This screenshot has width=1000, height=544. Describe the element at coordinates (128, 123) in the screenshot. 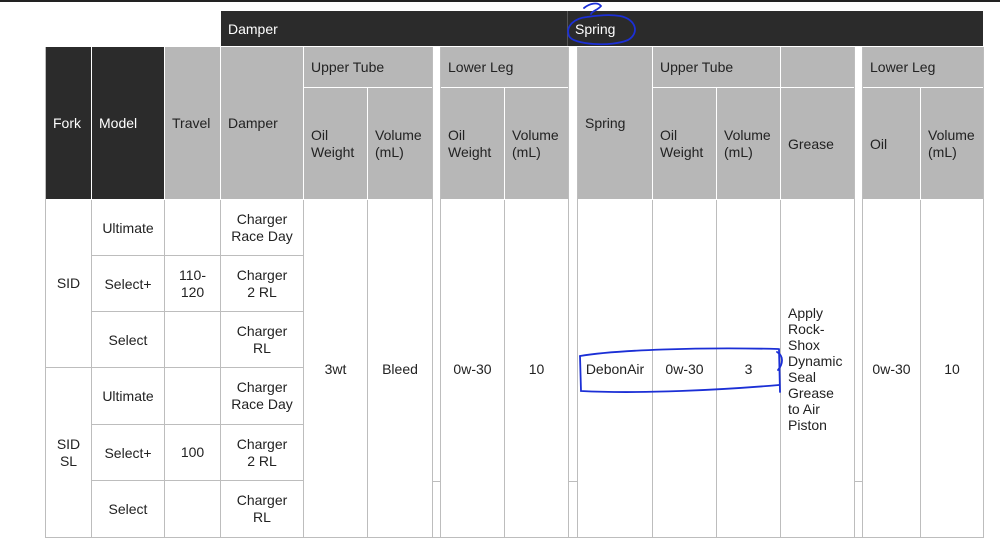

I see `header-model: Model` at that location.